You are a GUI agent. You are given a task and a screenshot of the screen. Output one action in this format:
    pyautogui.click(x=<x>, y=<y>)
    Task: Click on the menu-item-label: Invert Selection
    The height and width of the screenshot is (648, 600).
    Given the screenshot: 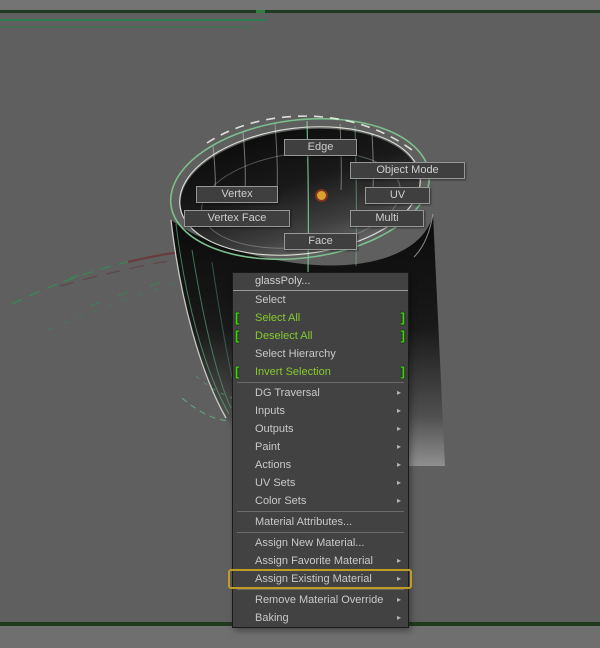 What is the action you would take?
    pyautogui.click(x=293, y=372)
    